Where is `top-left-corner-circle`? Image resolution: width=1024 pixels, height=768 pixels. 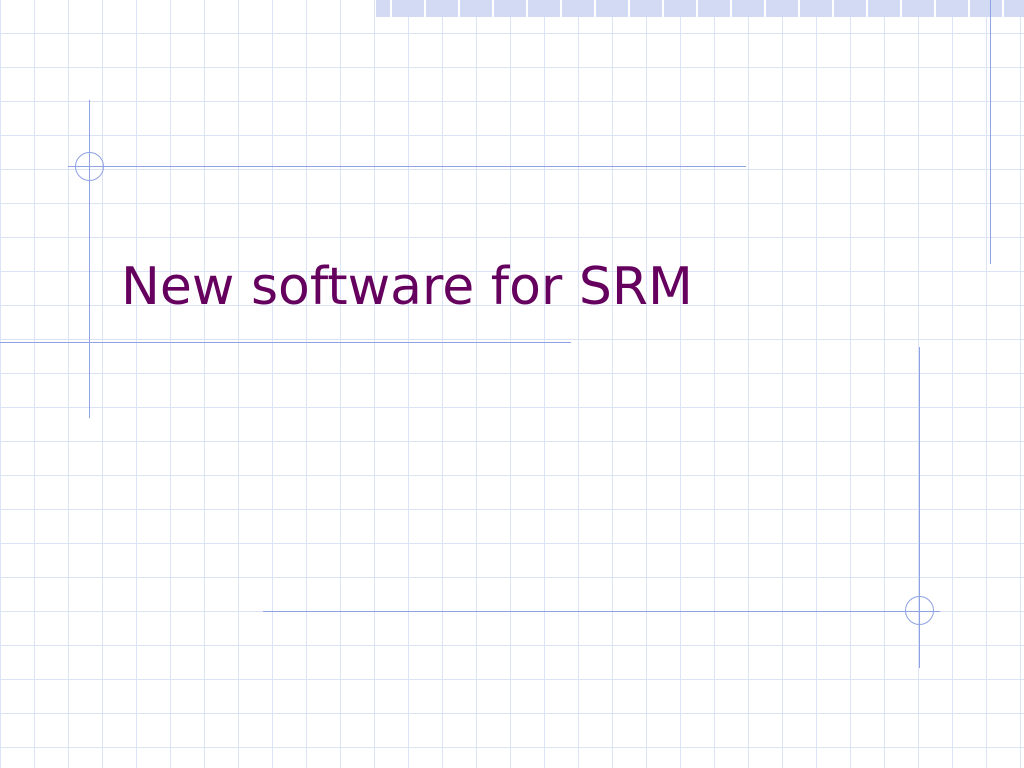 top-left-corner-circle is located at coordinates (89, 166).